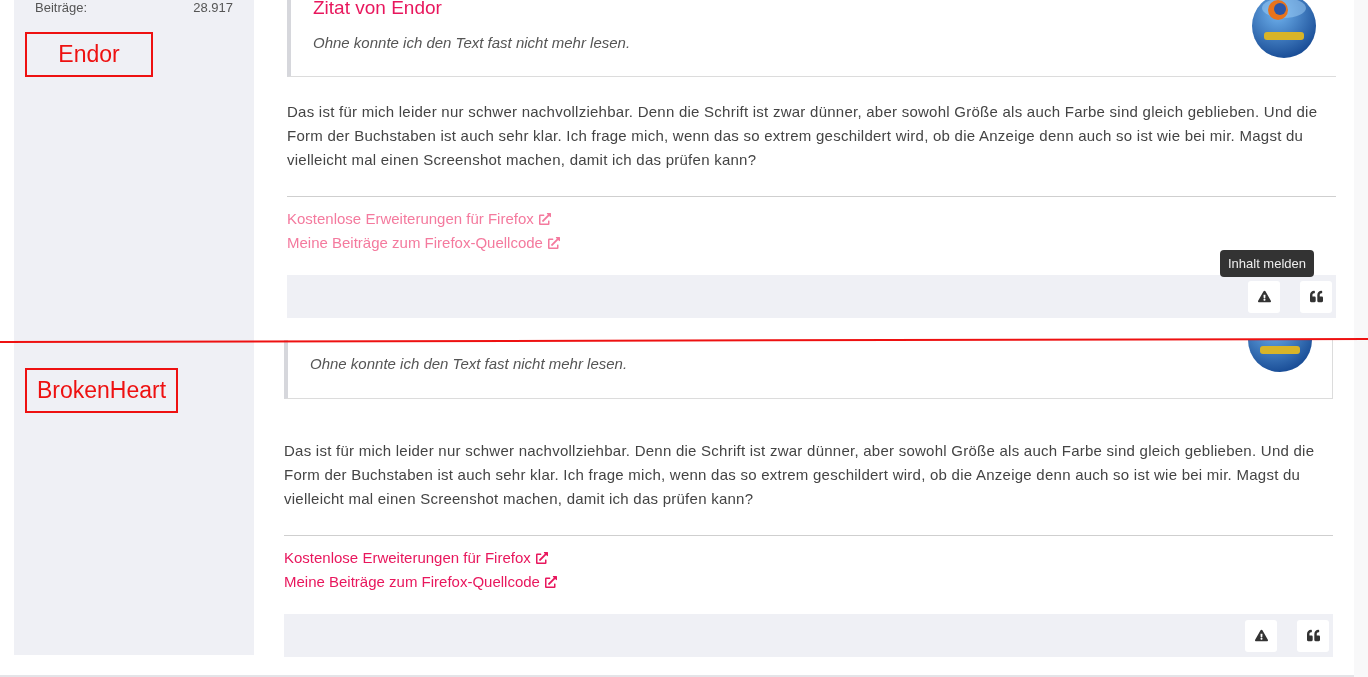  I want to click on stat-value: 28.917, so click(213, 7).